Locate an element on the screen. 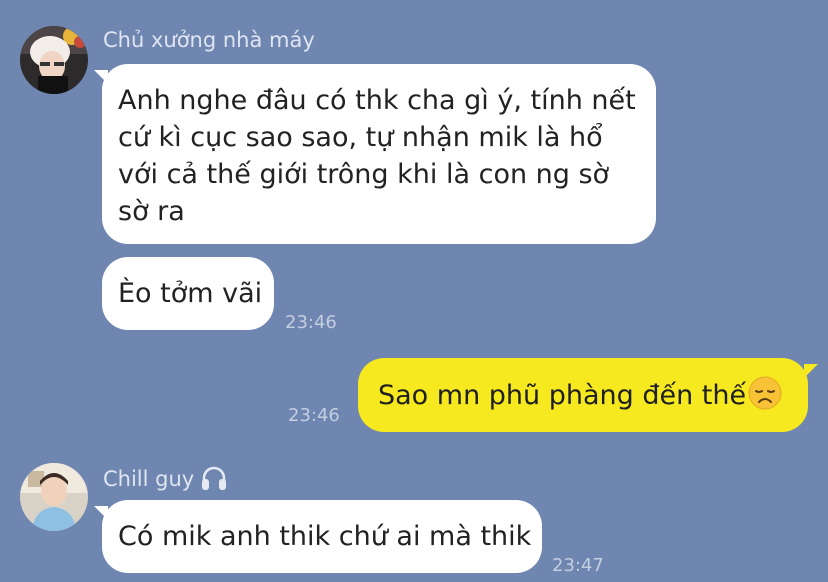 The width and height of the screenshot is (828, 582). avatar-chu-xuong is located at coordinates (54, 60).